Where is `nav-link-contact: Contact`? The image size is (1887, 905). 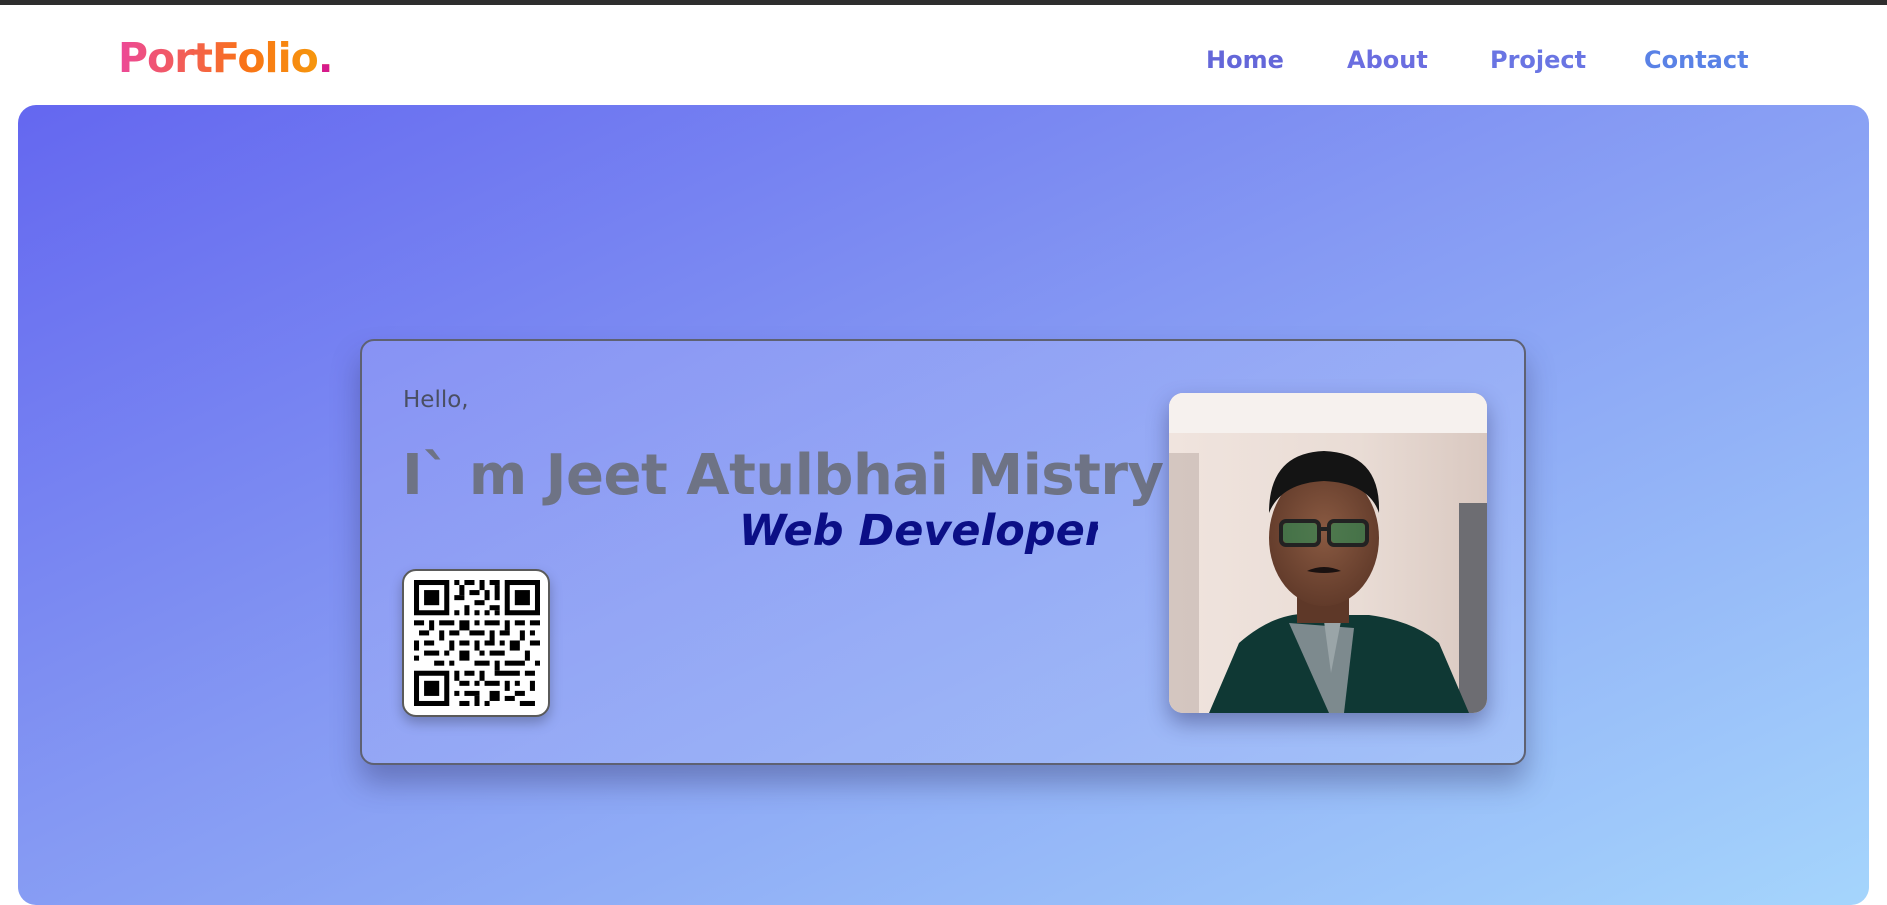 nav-link-contact: Contact is located at coordinates (1696, 60).